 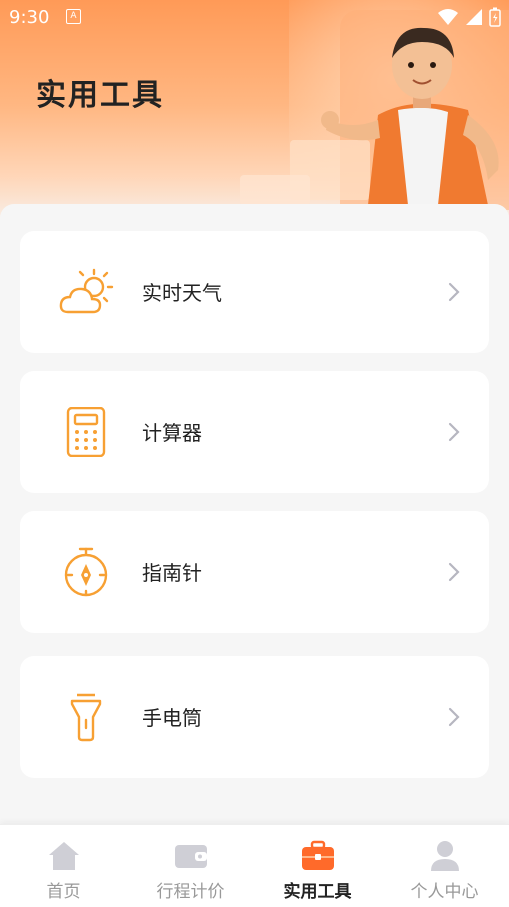 I want to click on battery-icon, so click(x=495, y=17).